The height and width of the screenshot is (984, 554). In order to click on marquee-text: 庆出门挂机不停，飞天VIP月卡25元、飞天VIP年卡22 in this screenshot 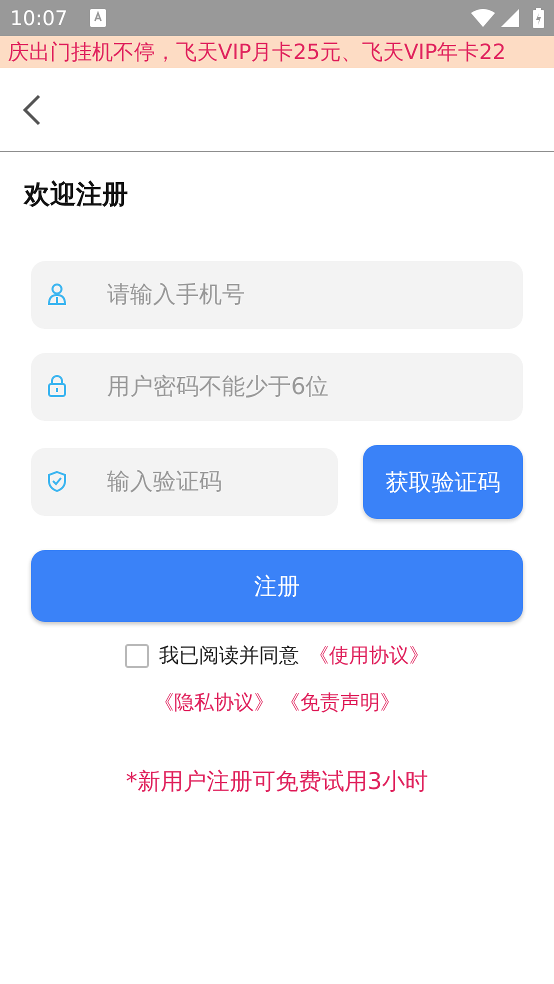, I will do `click(256, 52)`.